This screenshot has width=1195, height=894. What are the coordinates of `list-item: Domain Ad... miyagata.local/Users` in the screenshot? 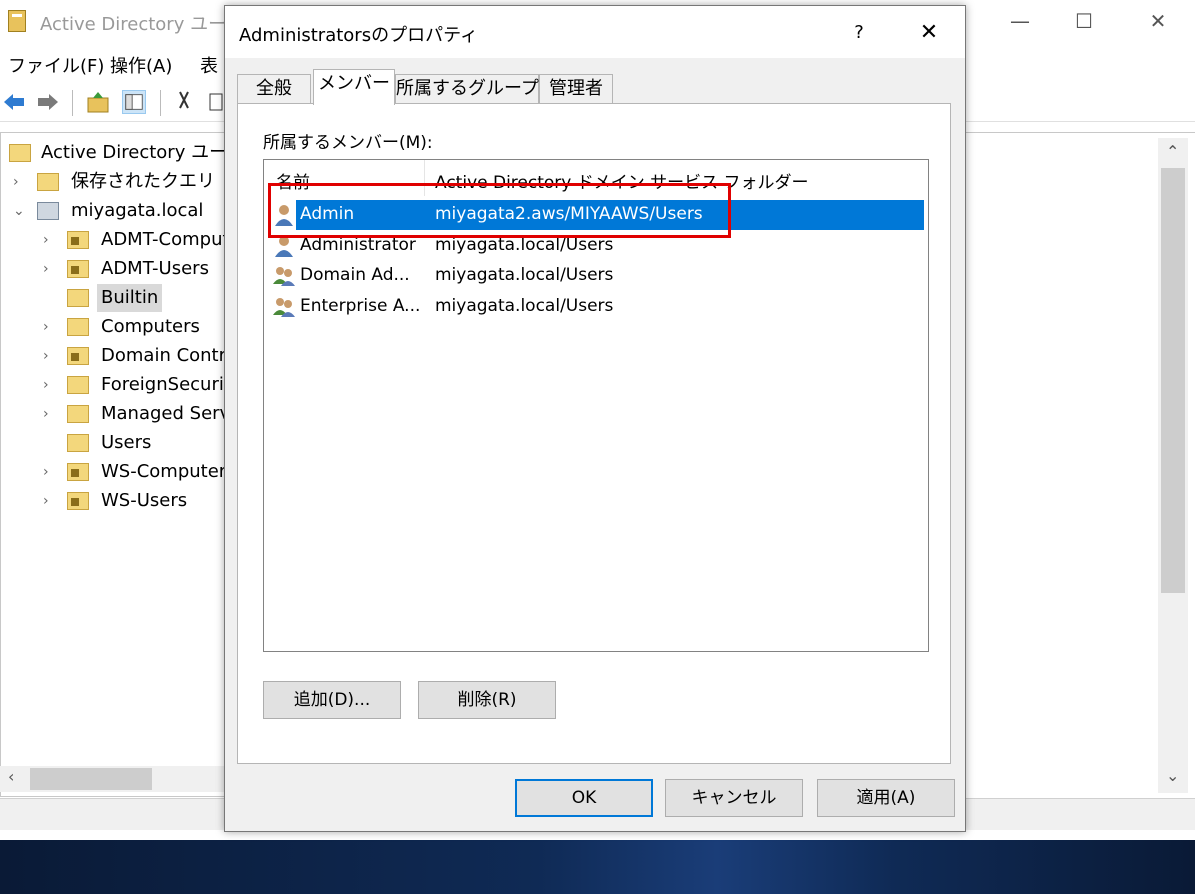 It's located at (596, 276).